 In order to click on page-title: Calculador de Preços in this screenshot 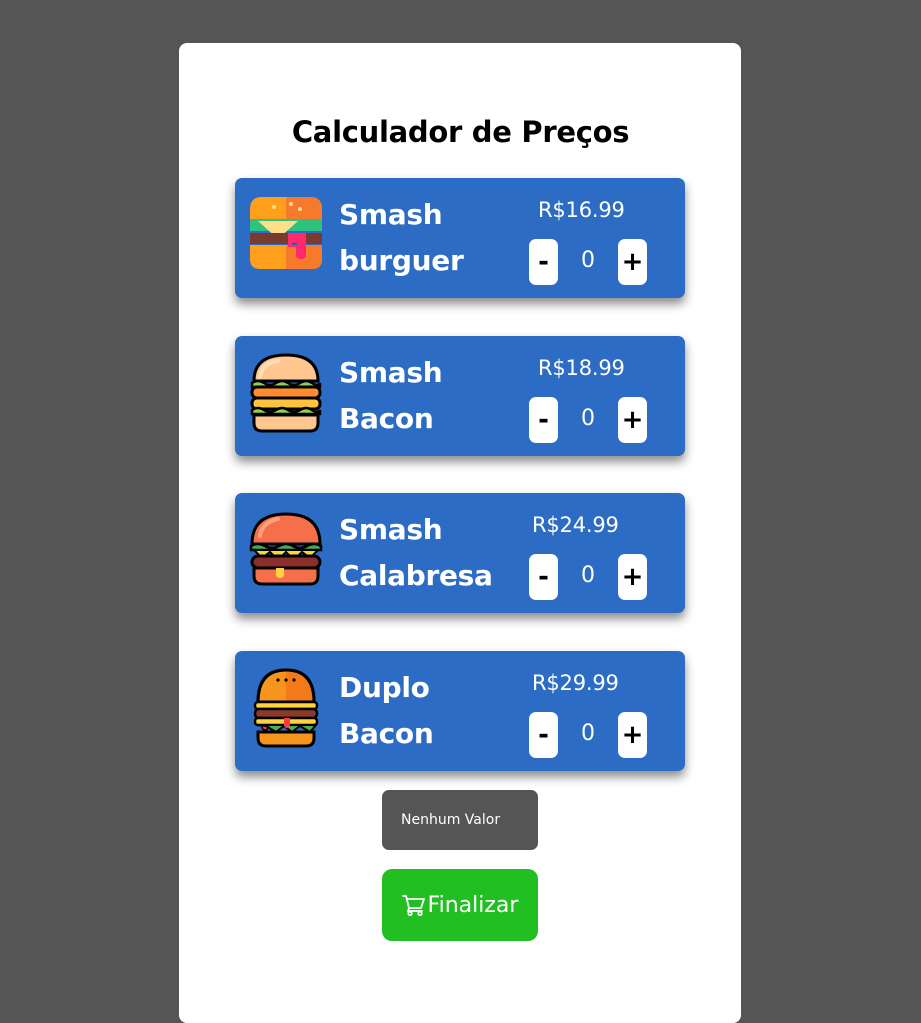, I will do `click(460, 132)`.